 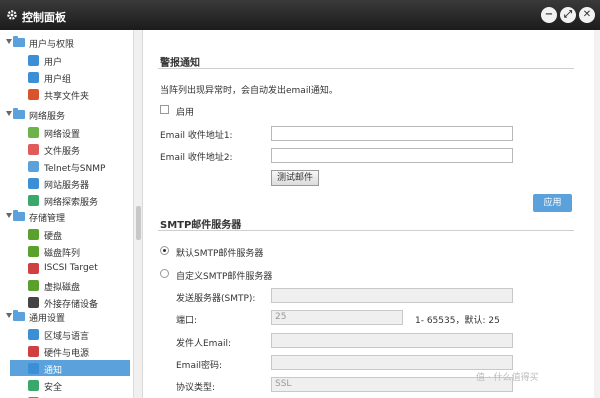 What do you see at coordinates (196, 136) in the screenshot?
I see `email1-label: Email 收件地址1:` at bounding box center [196, 136].